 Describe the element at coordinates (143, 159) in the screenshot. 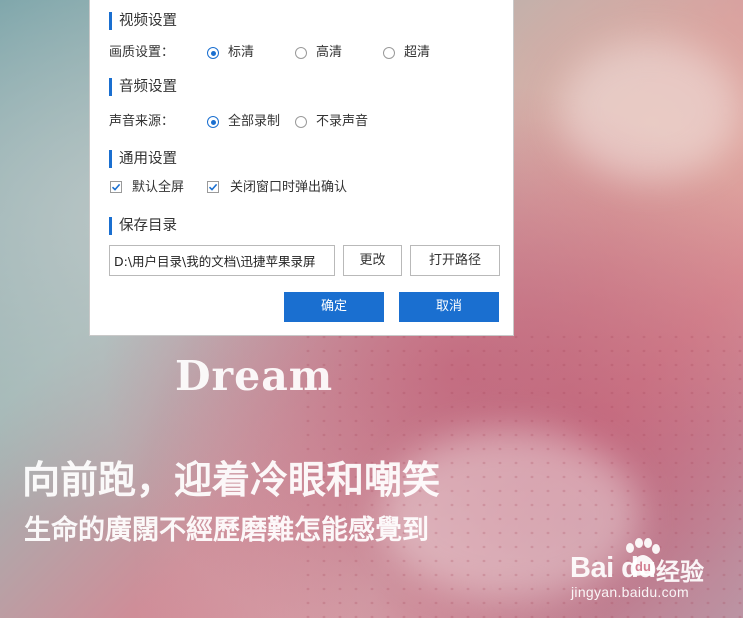

I see `general-settings-title: 通用设置` at that location.